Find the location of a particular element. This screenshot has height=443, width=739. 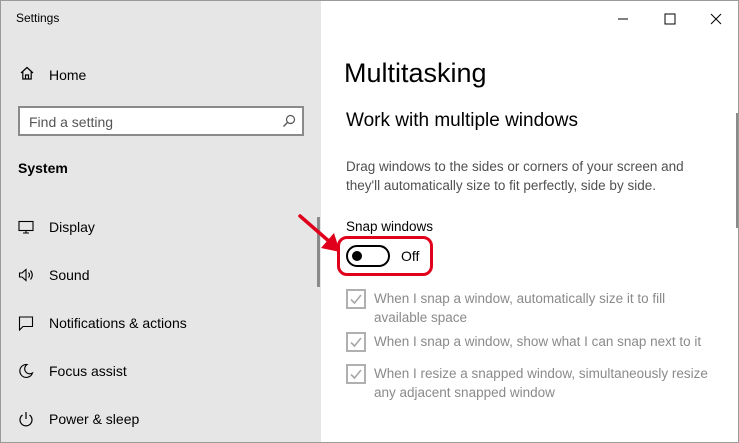

sidebar-item-focus-assist: Focus assist is located at coordinates (72, 371).